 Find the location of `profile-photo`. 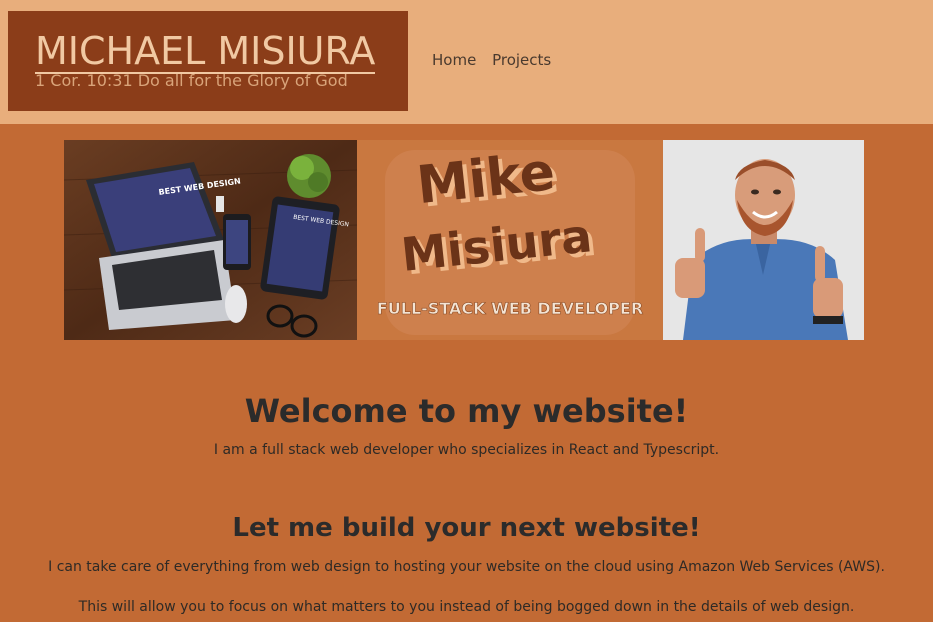

profile-photo is located at coordinates (763, 240).